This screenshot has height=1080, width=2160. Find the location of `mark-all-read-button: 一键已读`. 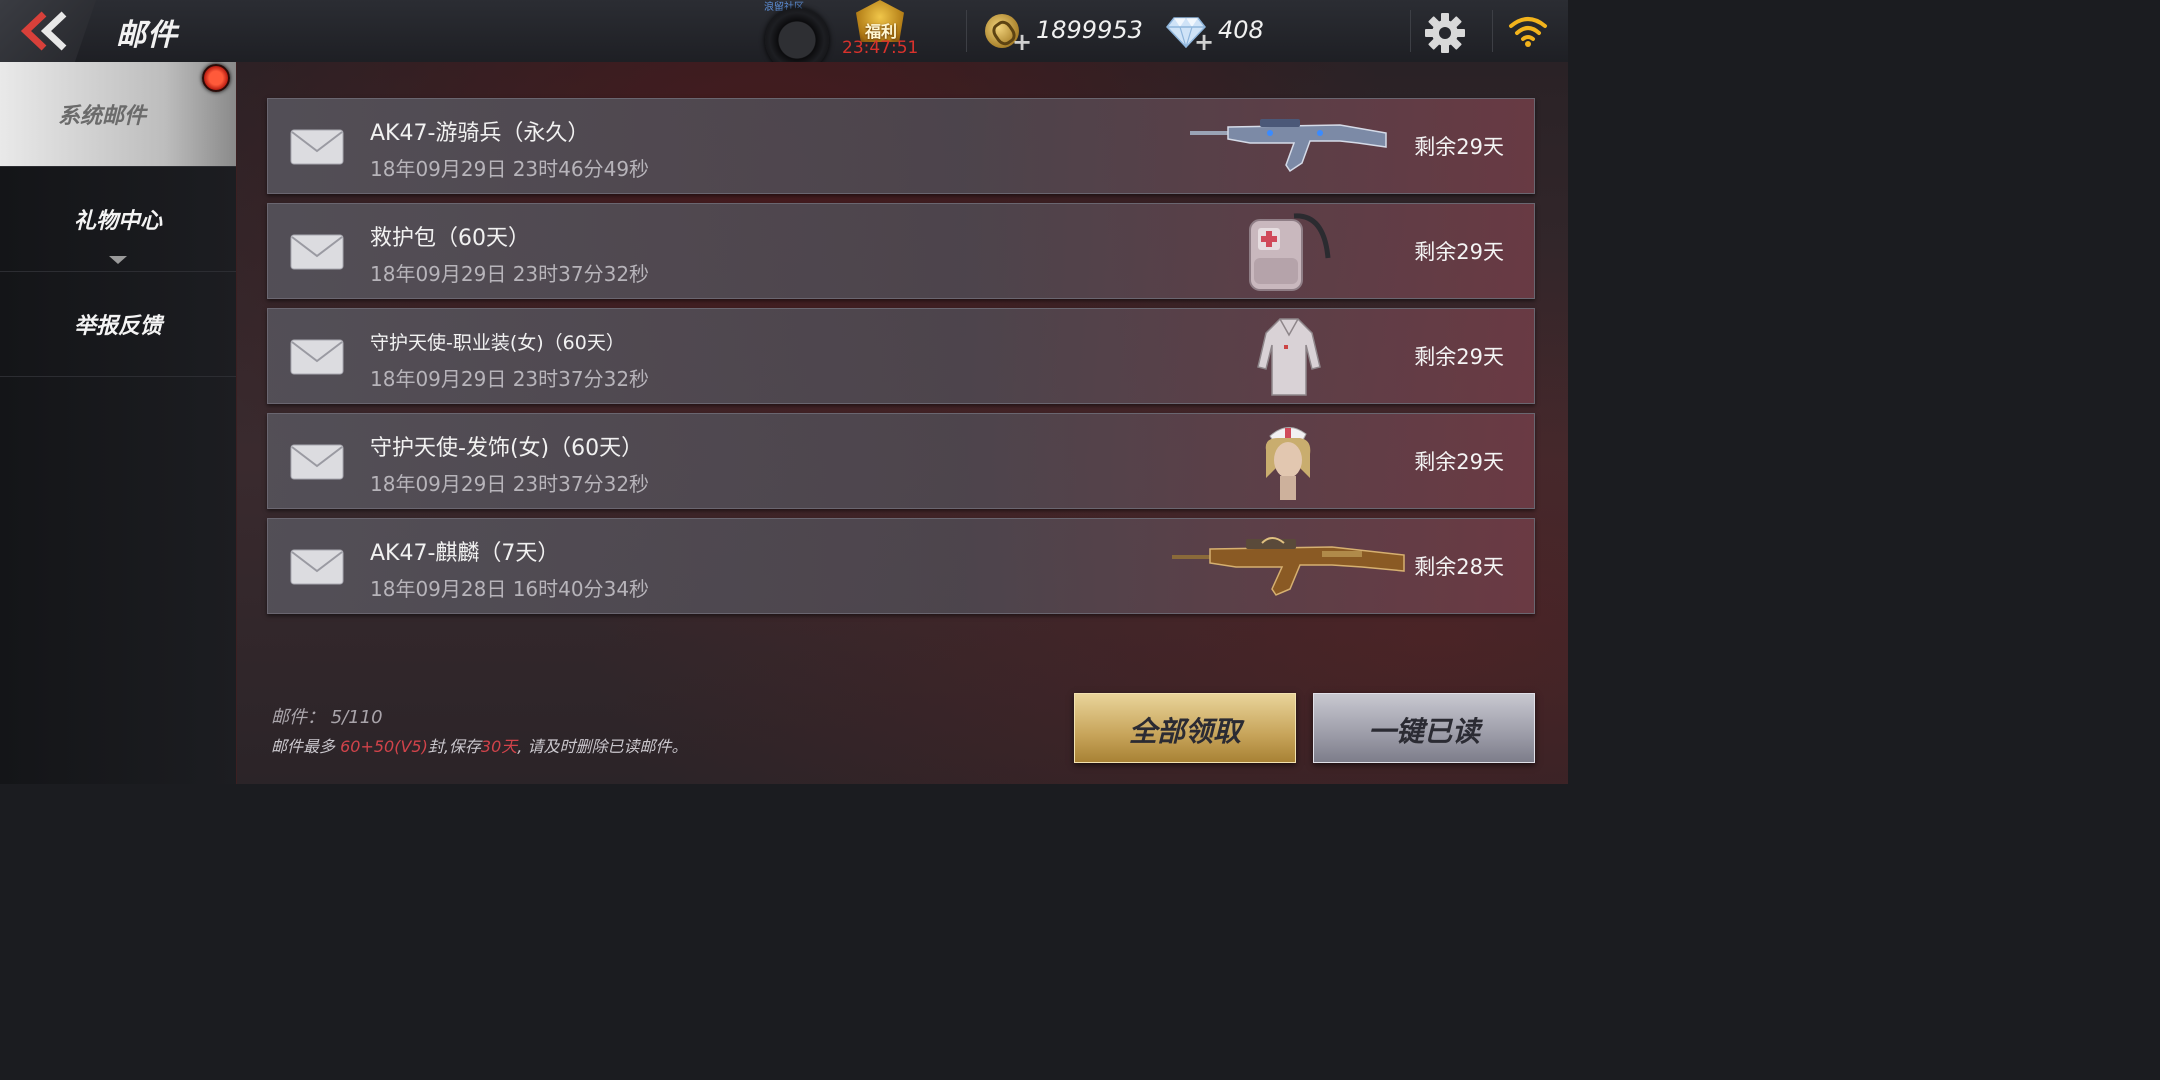

mark-all-read-button: 一键已读 is located at coordinates (1424, 728).